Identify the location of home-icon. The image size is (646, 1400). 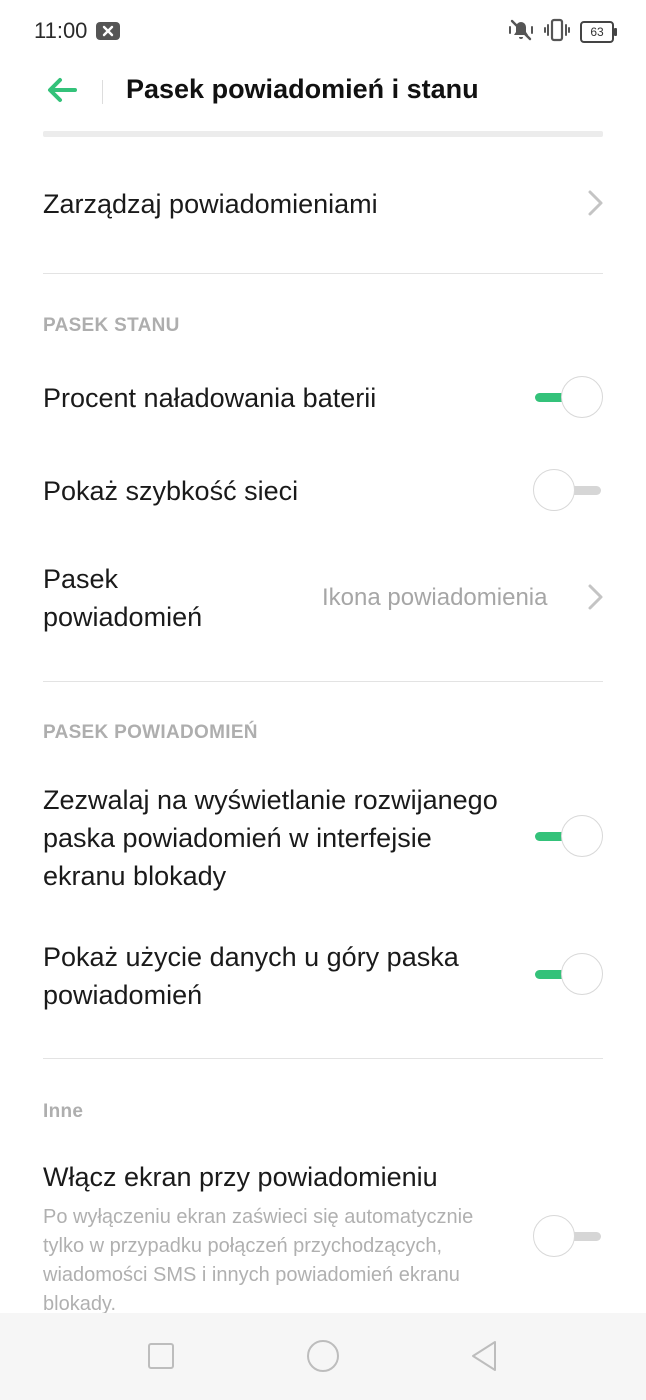
(323, 1358).